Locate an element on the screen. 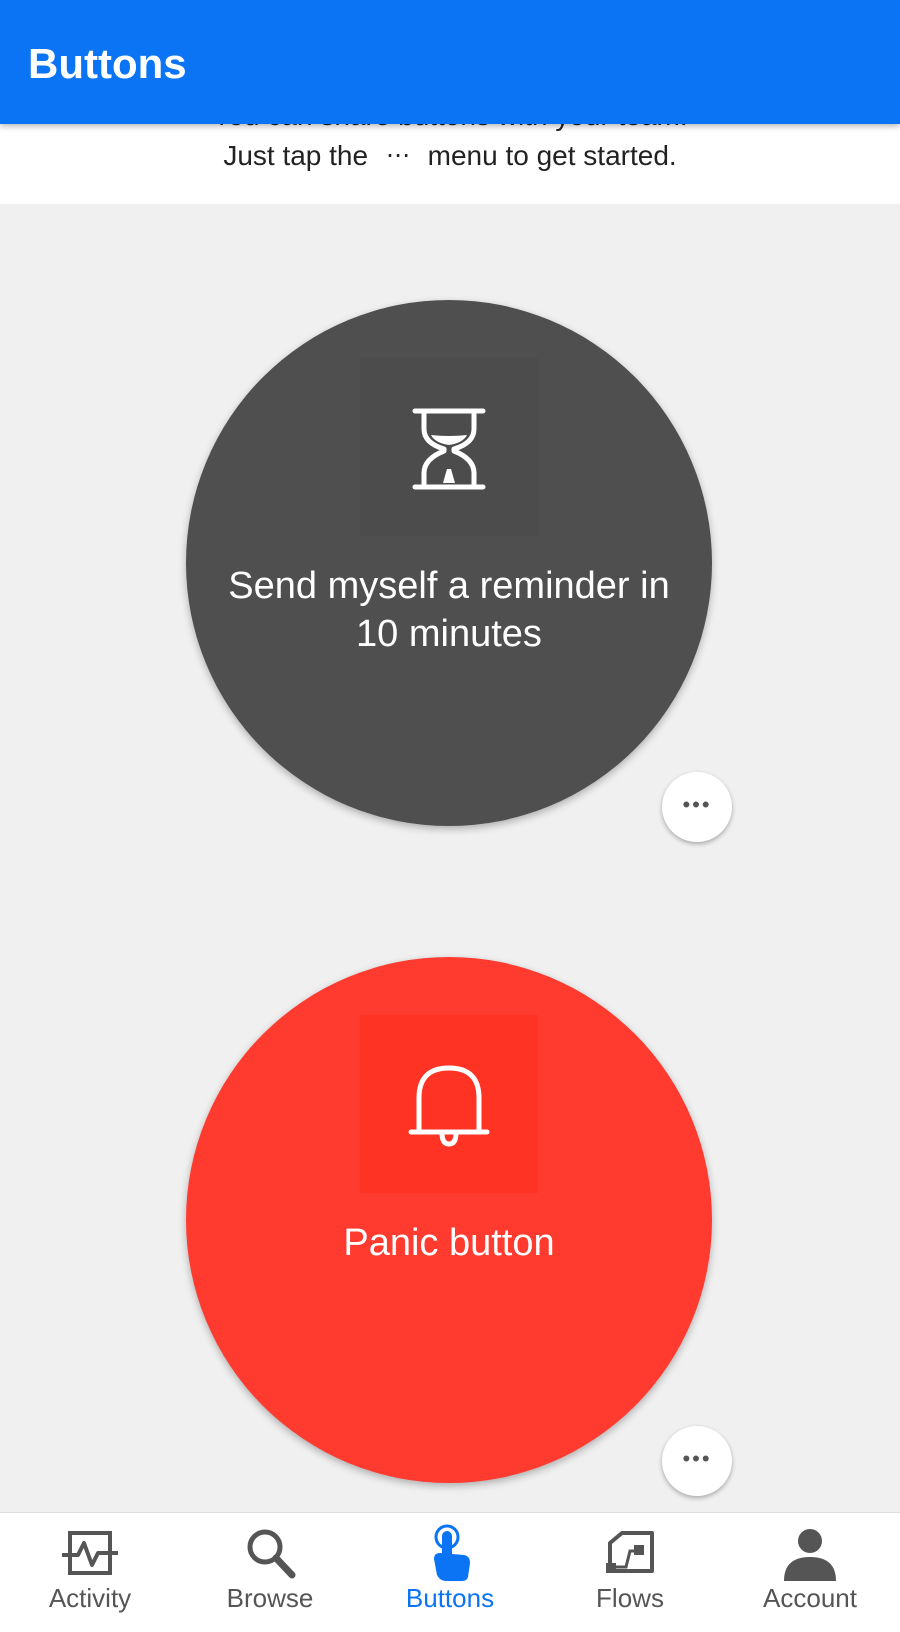 The image size is (900, 1632). nav-item-buttons: Buttons is located at coordinates (450, 1572).